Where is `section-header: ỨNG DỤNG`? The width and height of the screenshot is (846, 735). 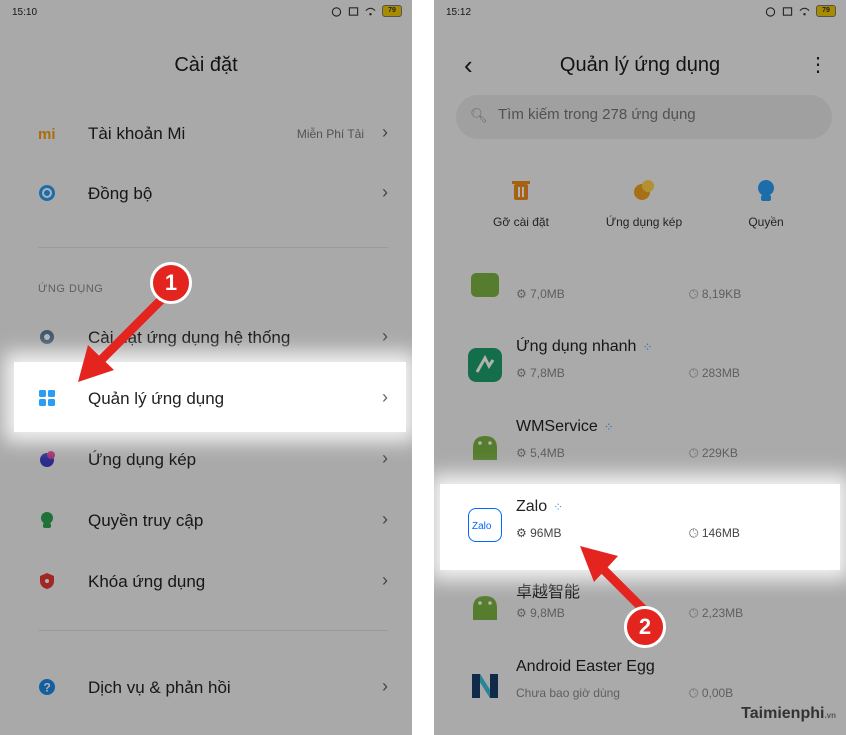
section-header: ỨNG DỤNG is located at coordinates (71, 289).